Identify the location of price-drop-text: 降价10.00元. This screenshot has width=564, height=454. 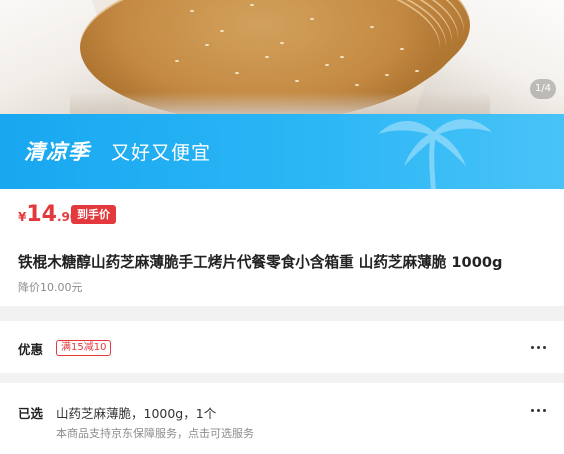
(50, 287).